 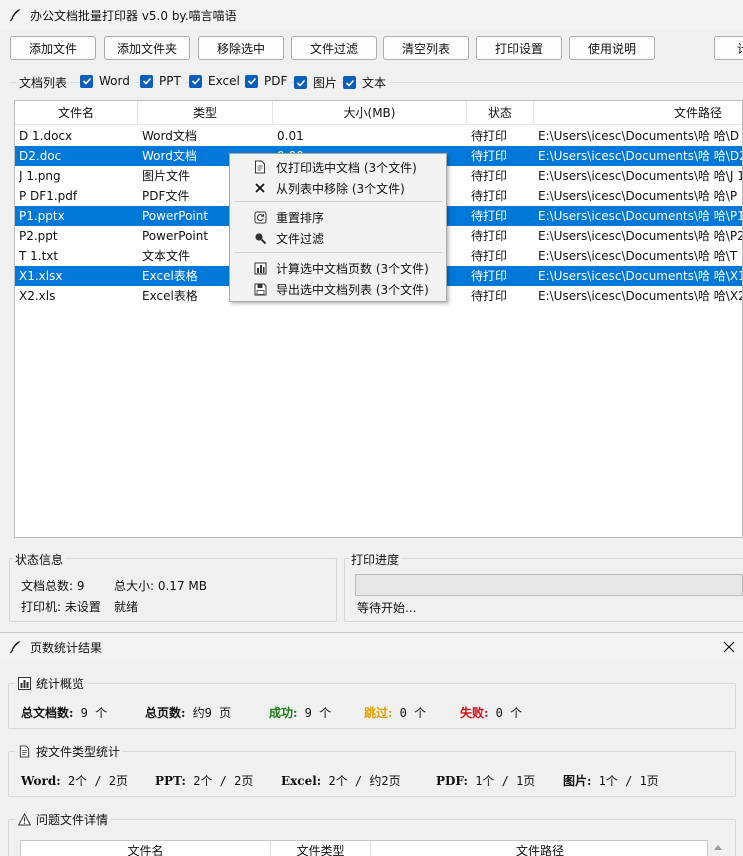 I want to click on type-stat-pdf: PDF: 1个 / 1页, so click(x=485, y=780).